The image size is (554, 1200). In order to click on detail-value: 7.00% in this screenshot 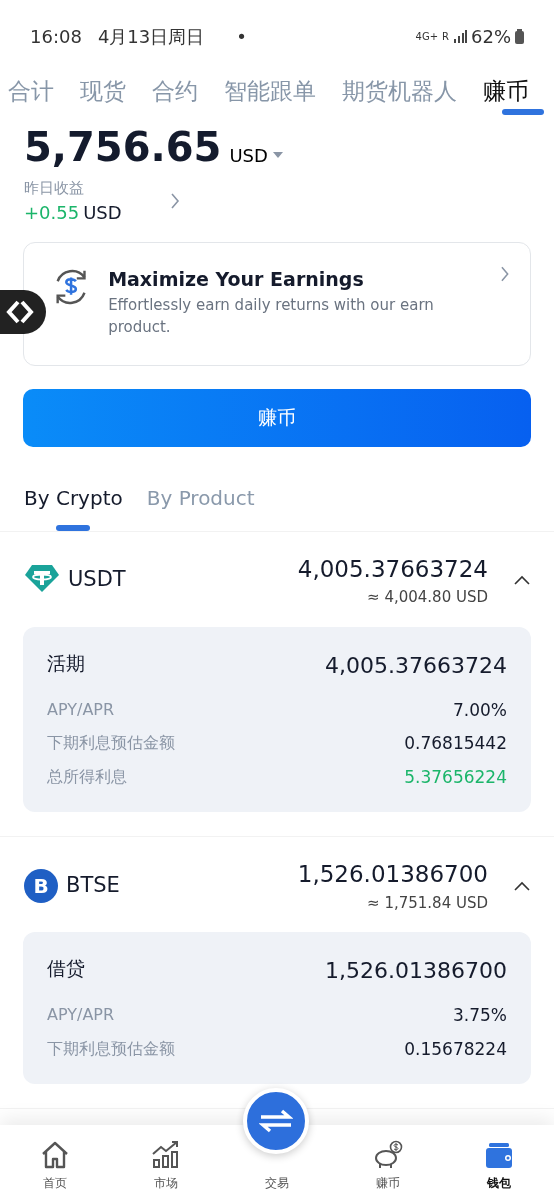, I will do `click(480, 710)`.